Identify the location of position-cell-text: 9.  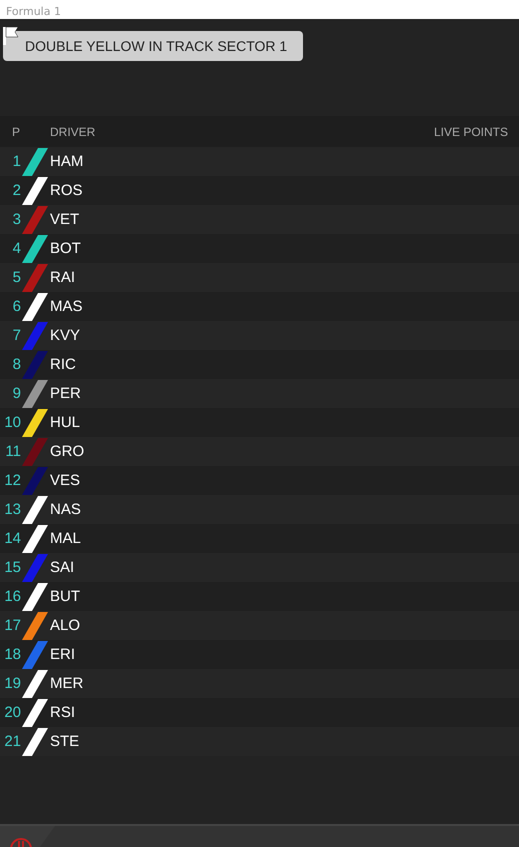
(16, 393).